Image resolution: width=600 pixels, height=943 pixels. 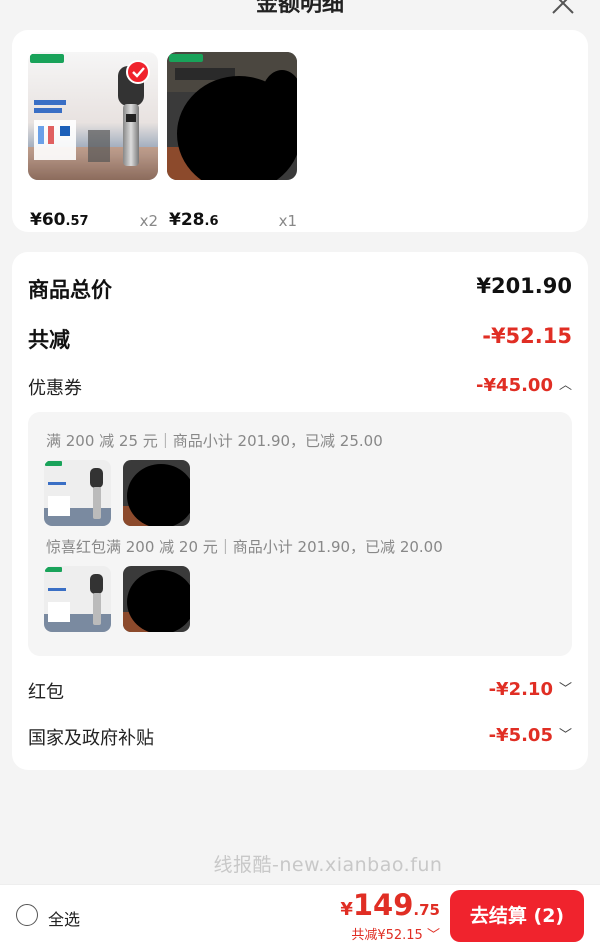 I want to click on goods-total-label: 商品总价, so click(x=70, y=290).